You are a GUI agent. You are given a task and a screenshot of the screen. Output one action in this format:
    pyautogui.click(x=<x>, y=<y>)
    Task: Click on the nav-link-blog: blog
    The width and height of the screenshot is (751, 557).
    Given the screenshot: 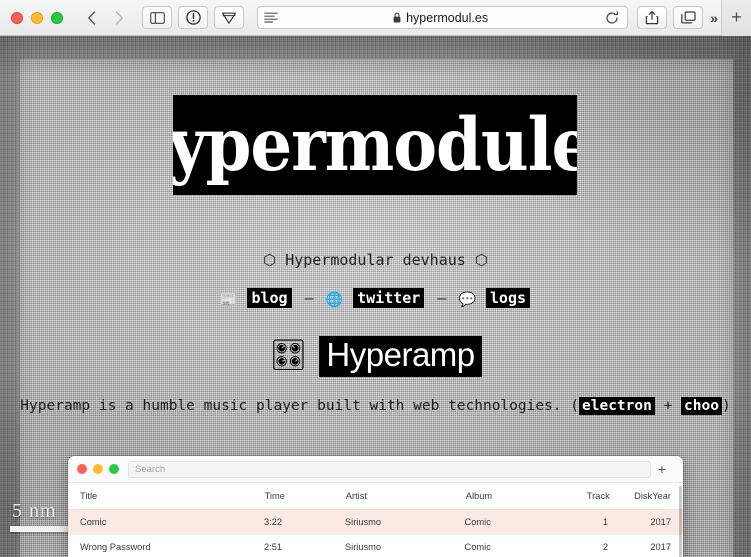 What is the action you would take?
    pyautogui.click(x=269, y=298)
    